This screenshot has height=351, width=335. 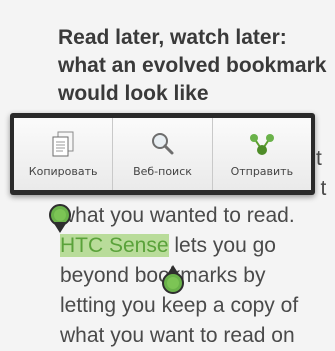 I want to click on body-line-5: what you want to read on, so click(x=177, y=335).